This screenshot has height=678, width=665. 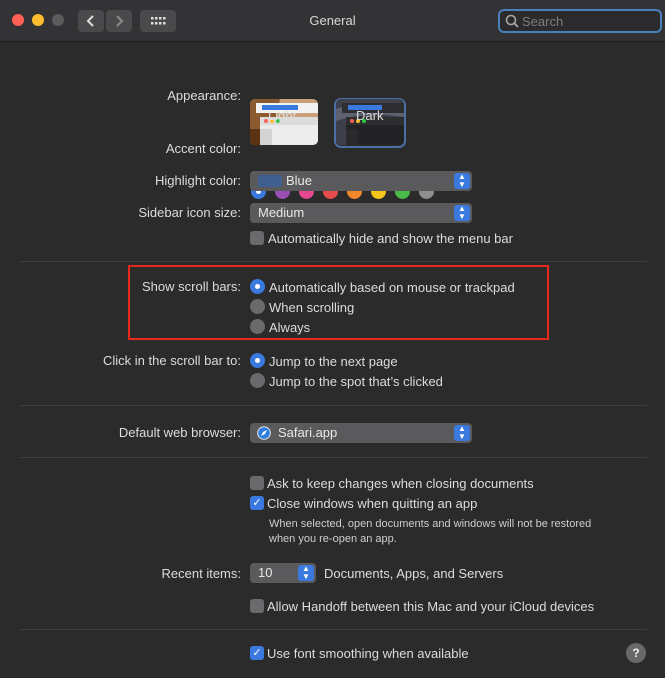 What do you see at coordinates (361, 181) in the screenshot?
I see `highlight-color-popup: Blue ▲ ▼` at bounding box center [361, 181].